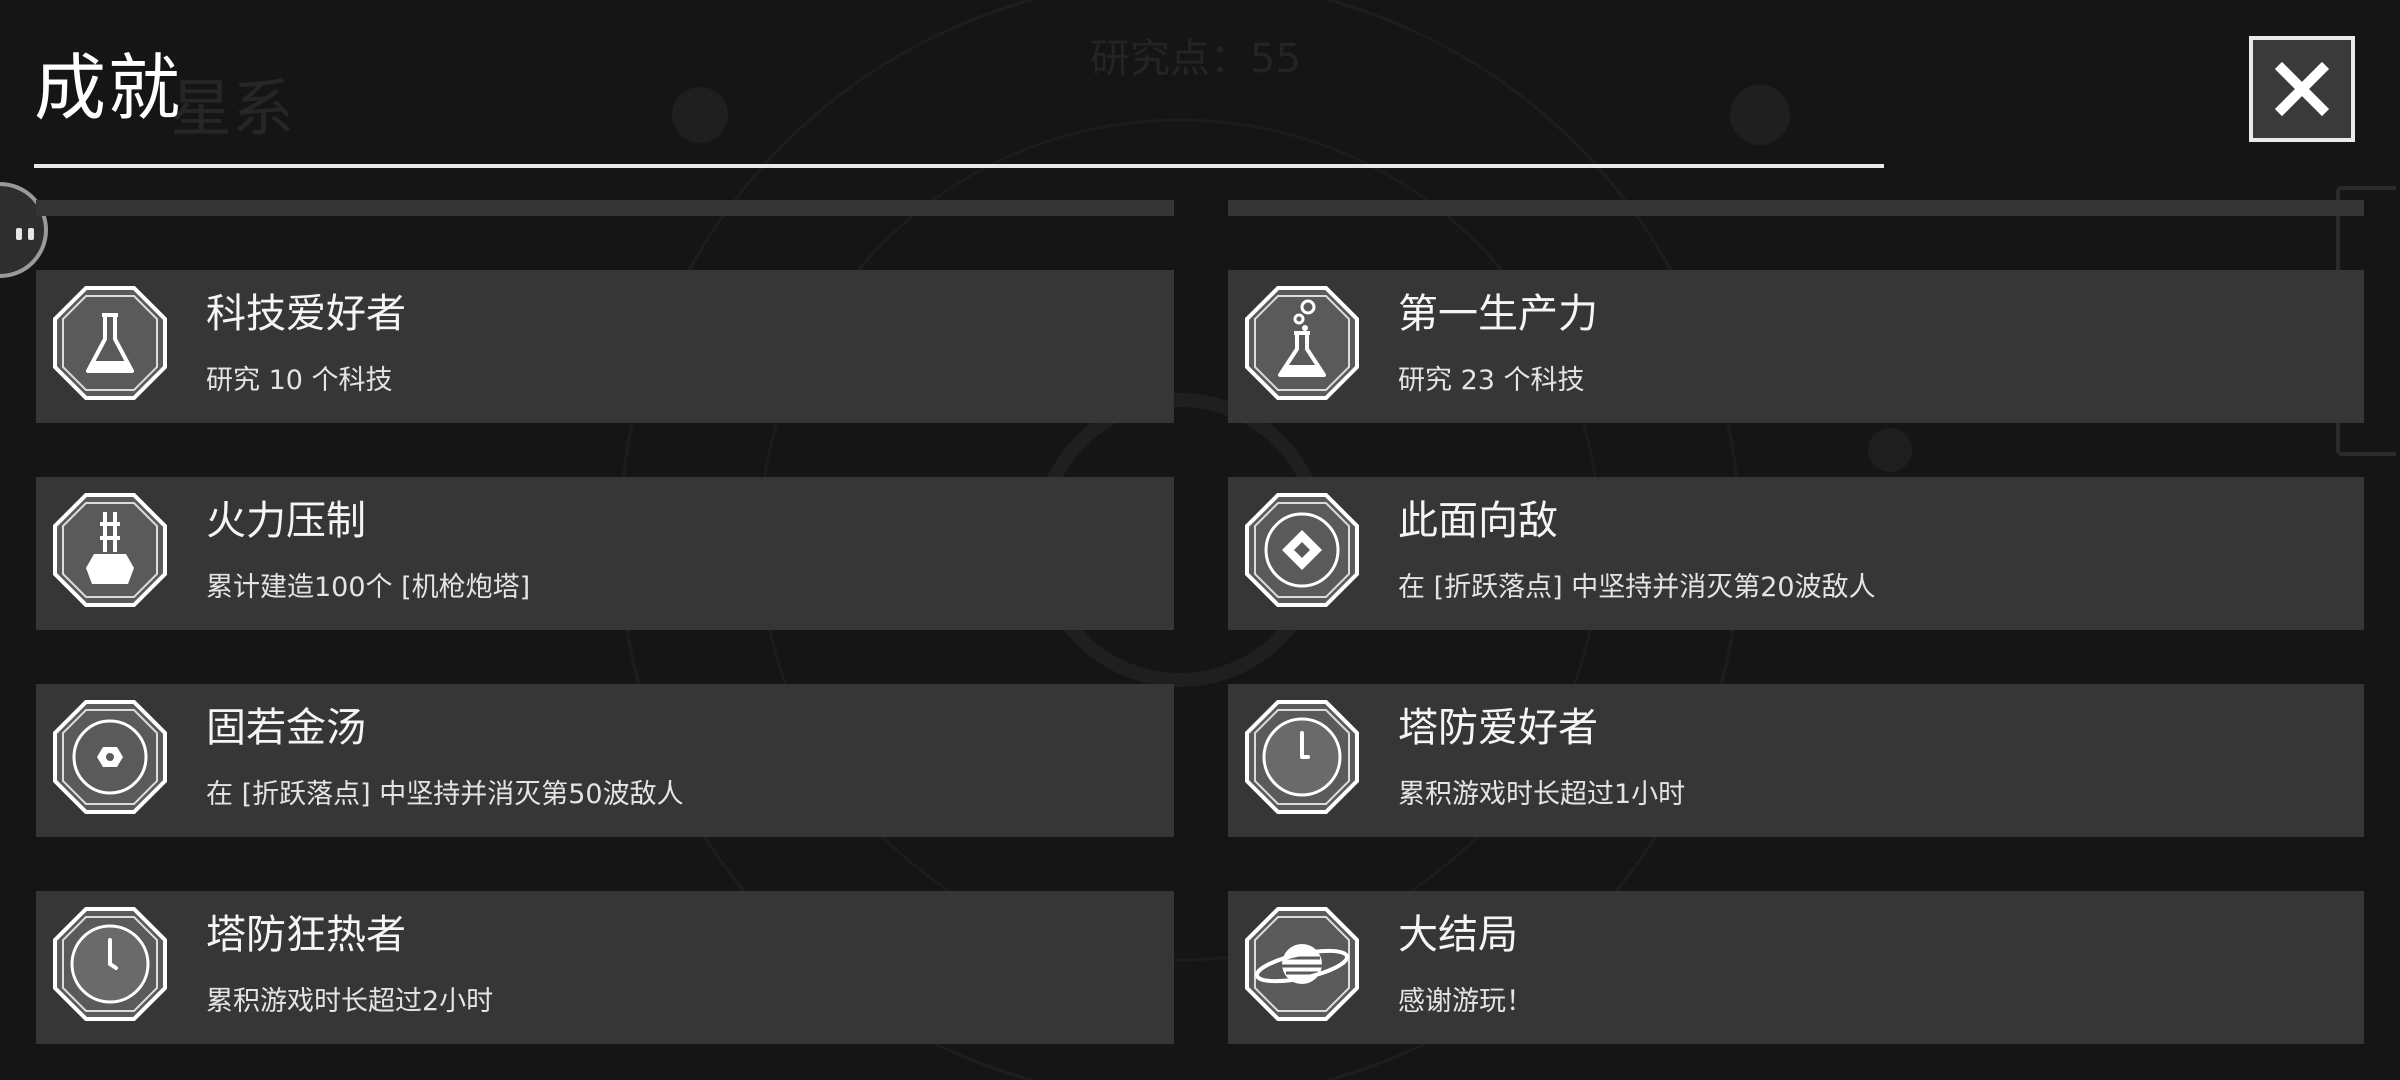  Describe the element at coordinates (605, 553) in the screenshot. I see `achievement-card: 火力压制 累计建造100个 [机枪炮塔]` at that location.